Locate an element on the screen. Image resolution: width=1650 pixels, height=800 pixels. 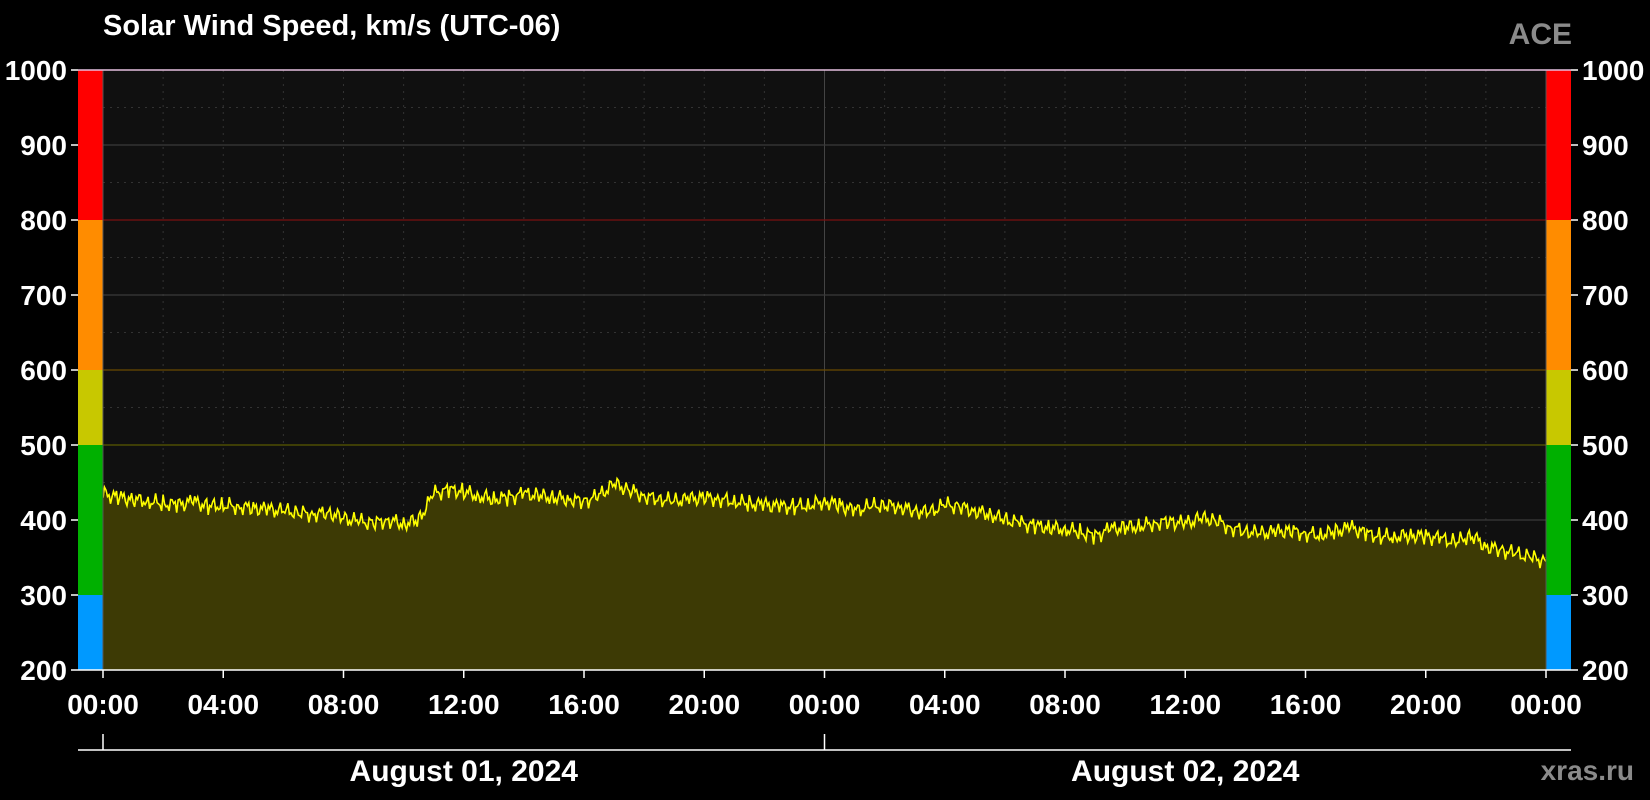
y-tick-label-left: 1000 is located at coordinates (36, 70).